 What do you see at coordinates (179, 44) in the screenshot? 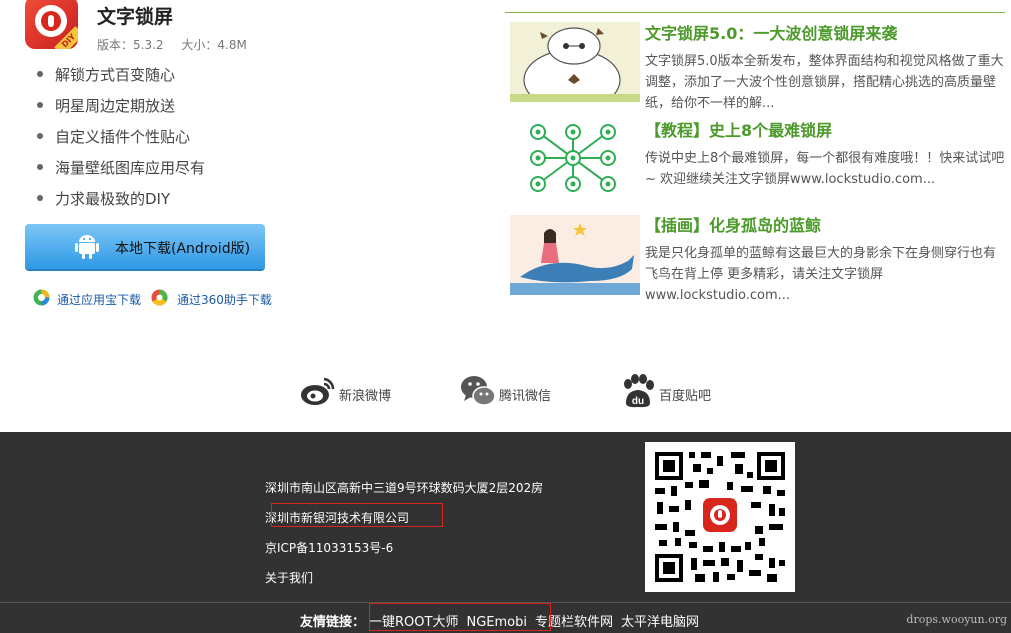
I see `app-meta: 版本：5.3.2 大小：4.8M` at bounding box center [179, 44].